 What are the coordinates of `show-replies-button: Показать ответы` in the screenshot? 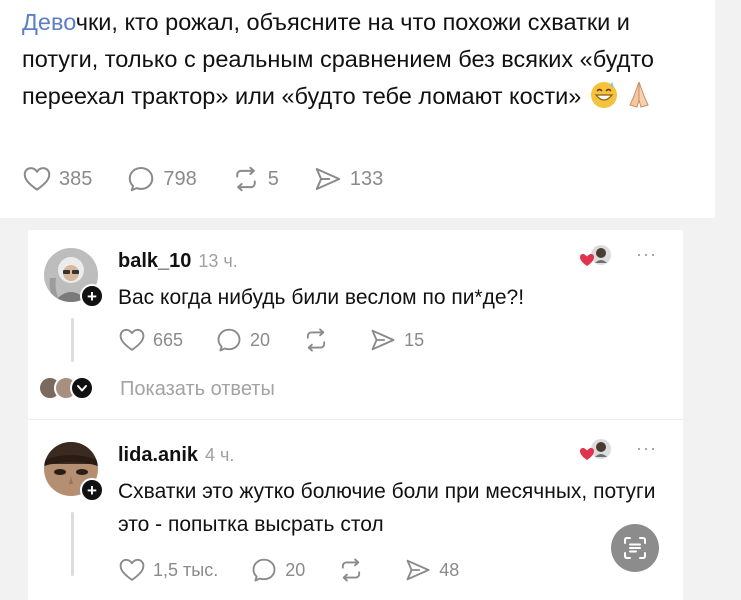 It's located at (156, 389).